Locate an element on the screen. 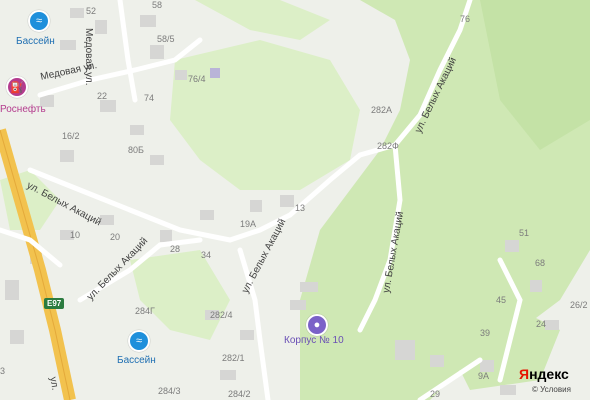 The width and height of the screenshot is (590, 400). route-shield-e97: E97 is located at coordinates (54, 303).